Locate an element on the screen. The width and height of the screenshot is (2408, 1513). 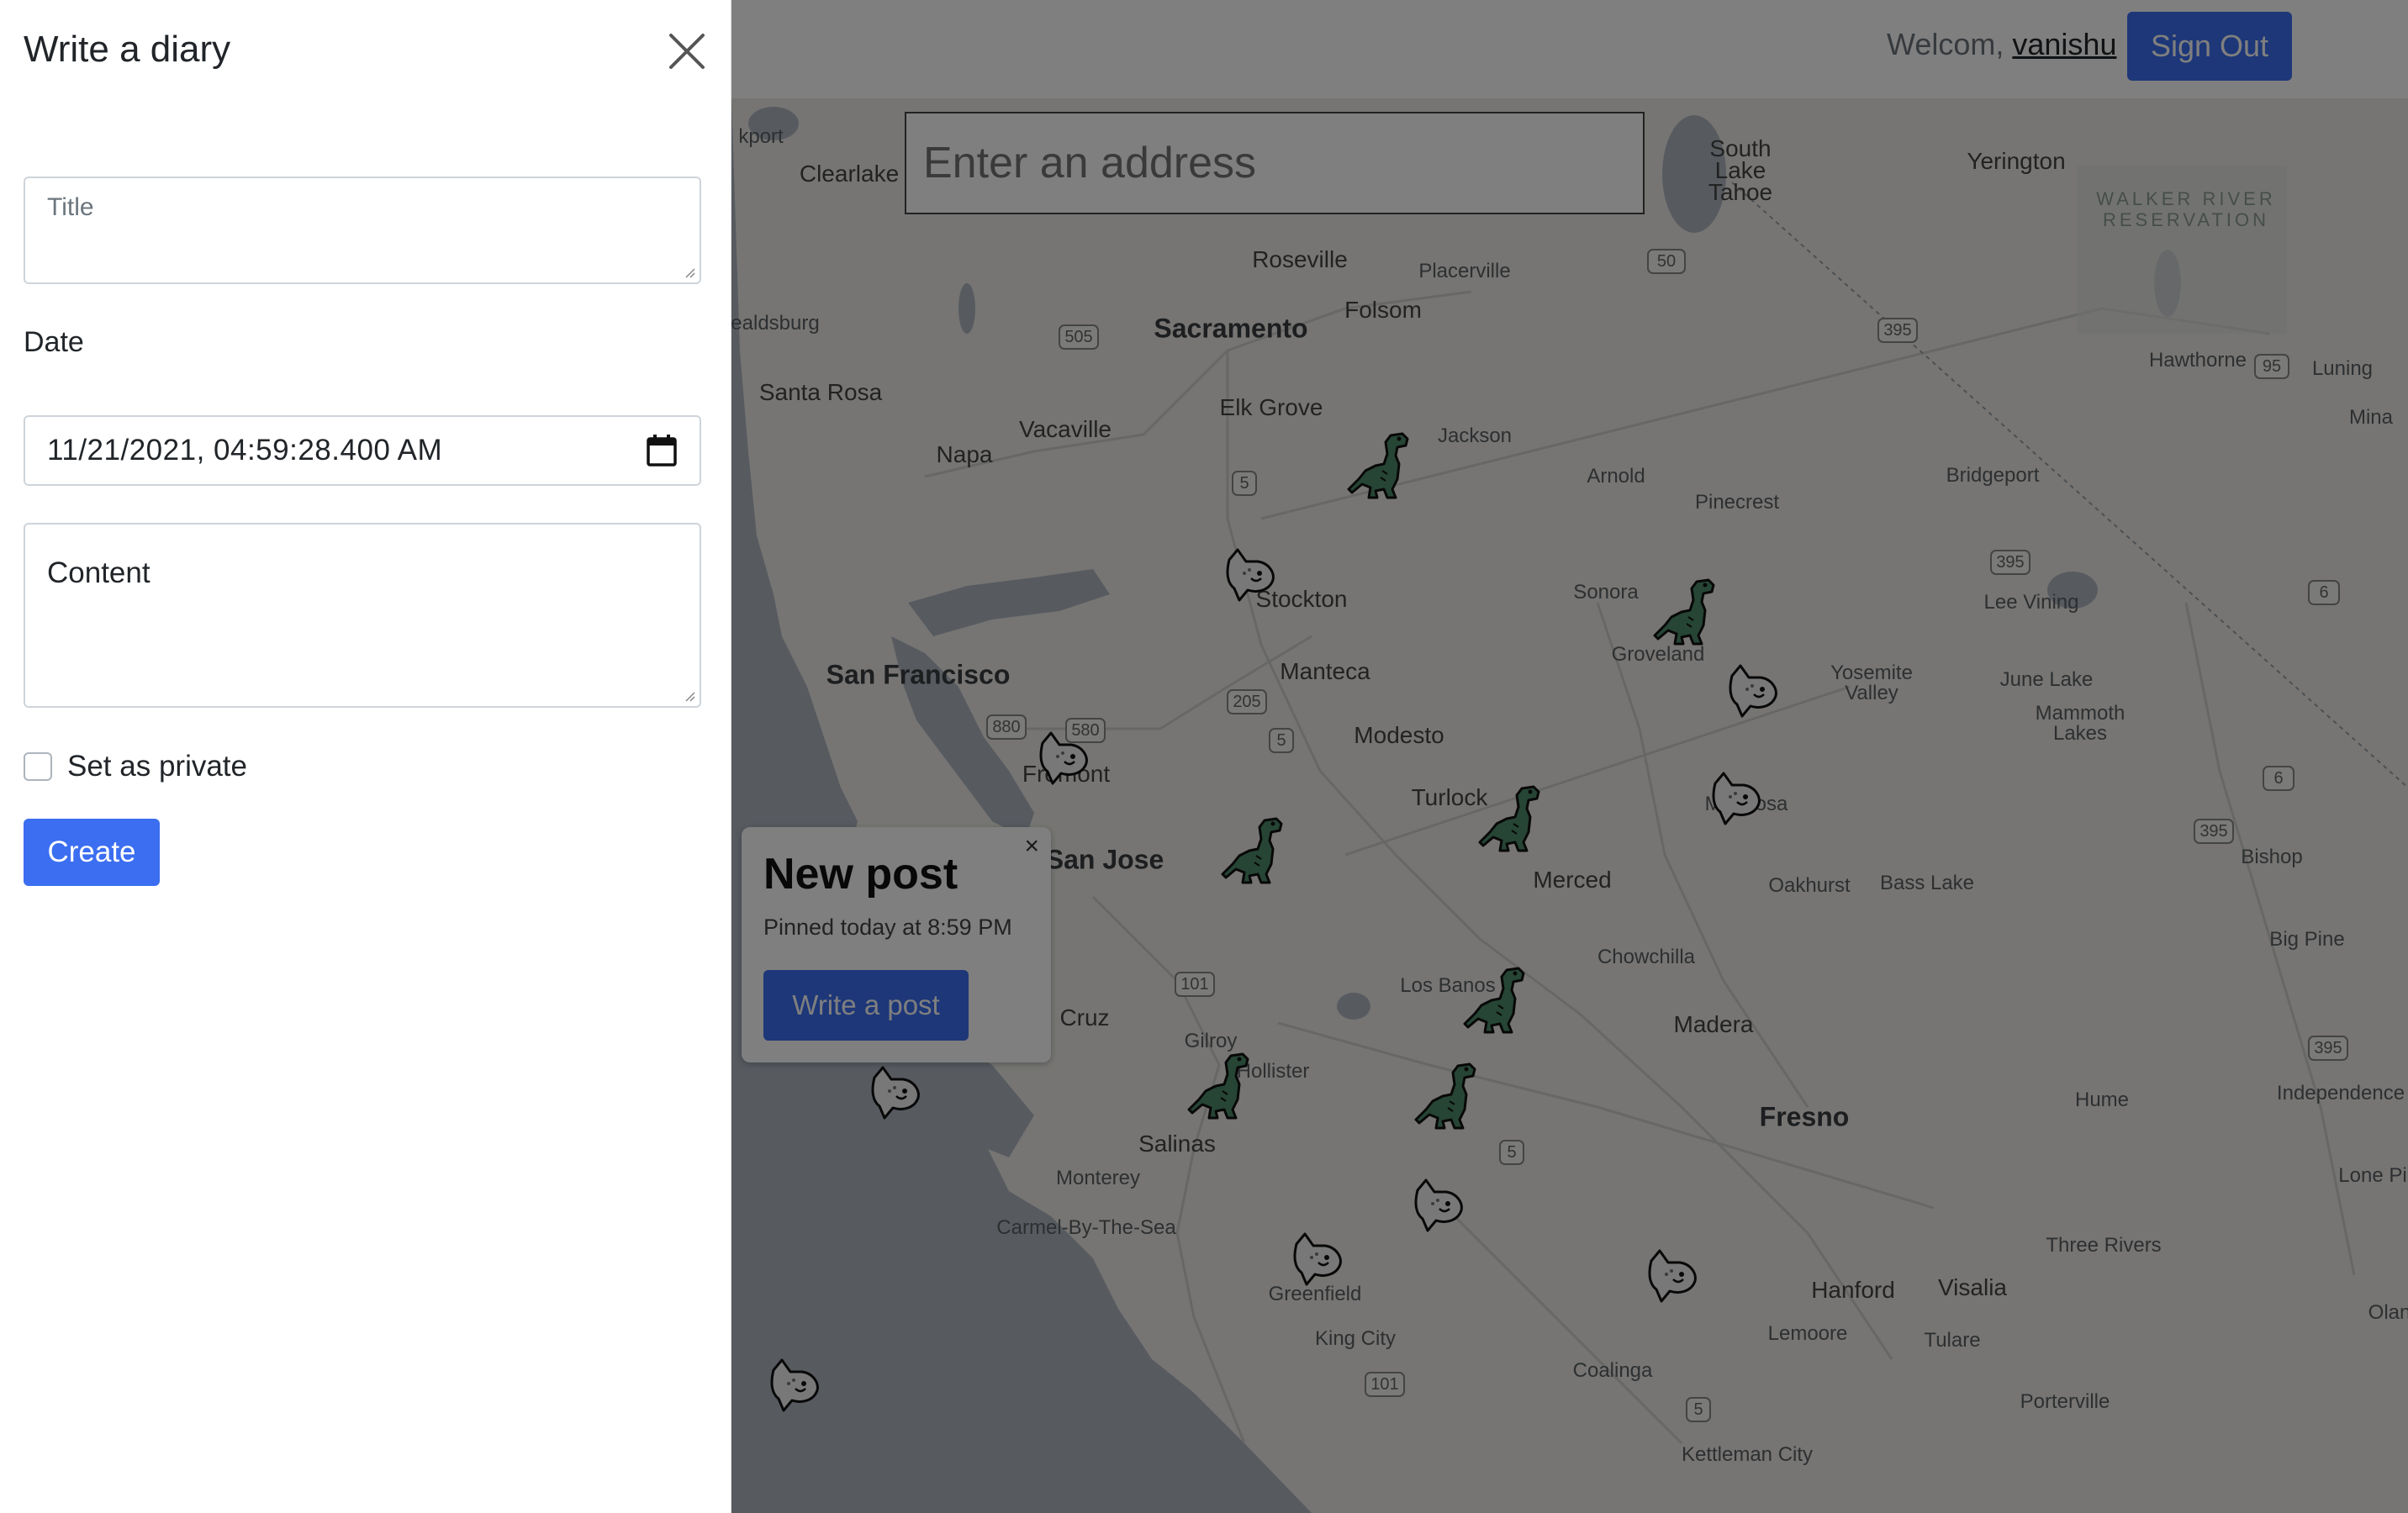
content-input is located at coordinates (363, 615).